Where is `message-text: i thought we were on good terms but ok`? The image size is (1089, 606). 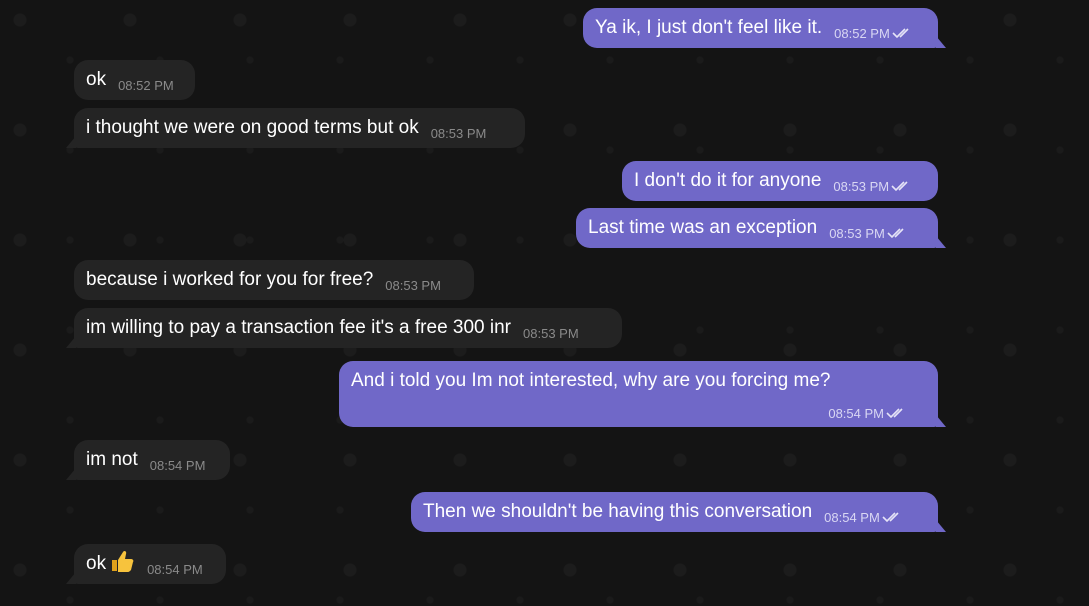 message-text: i thought we were on good terms but ok is located at coordinates (252, 127).